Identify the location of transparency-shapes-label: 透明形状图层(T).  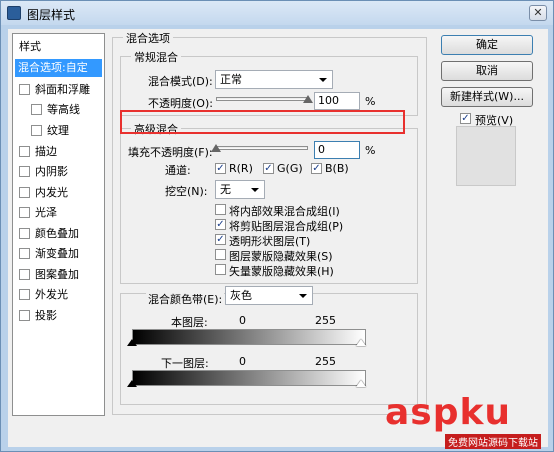
(270, 241).